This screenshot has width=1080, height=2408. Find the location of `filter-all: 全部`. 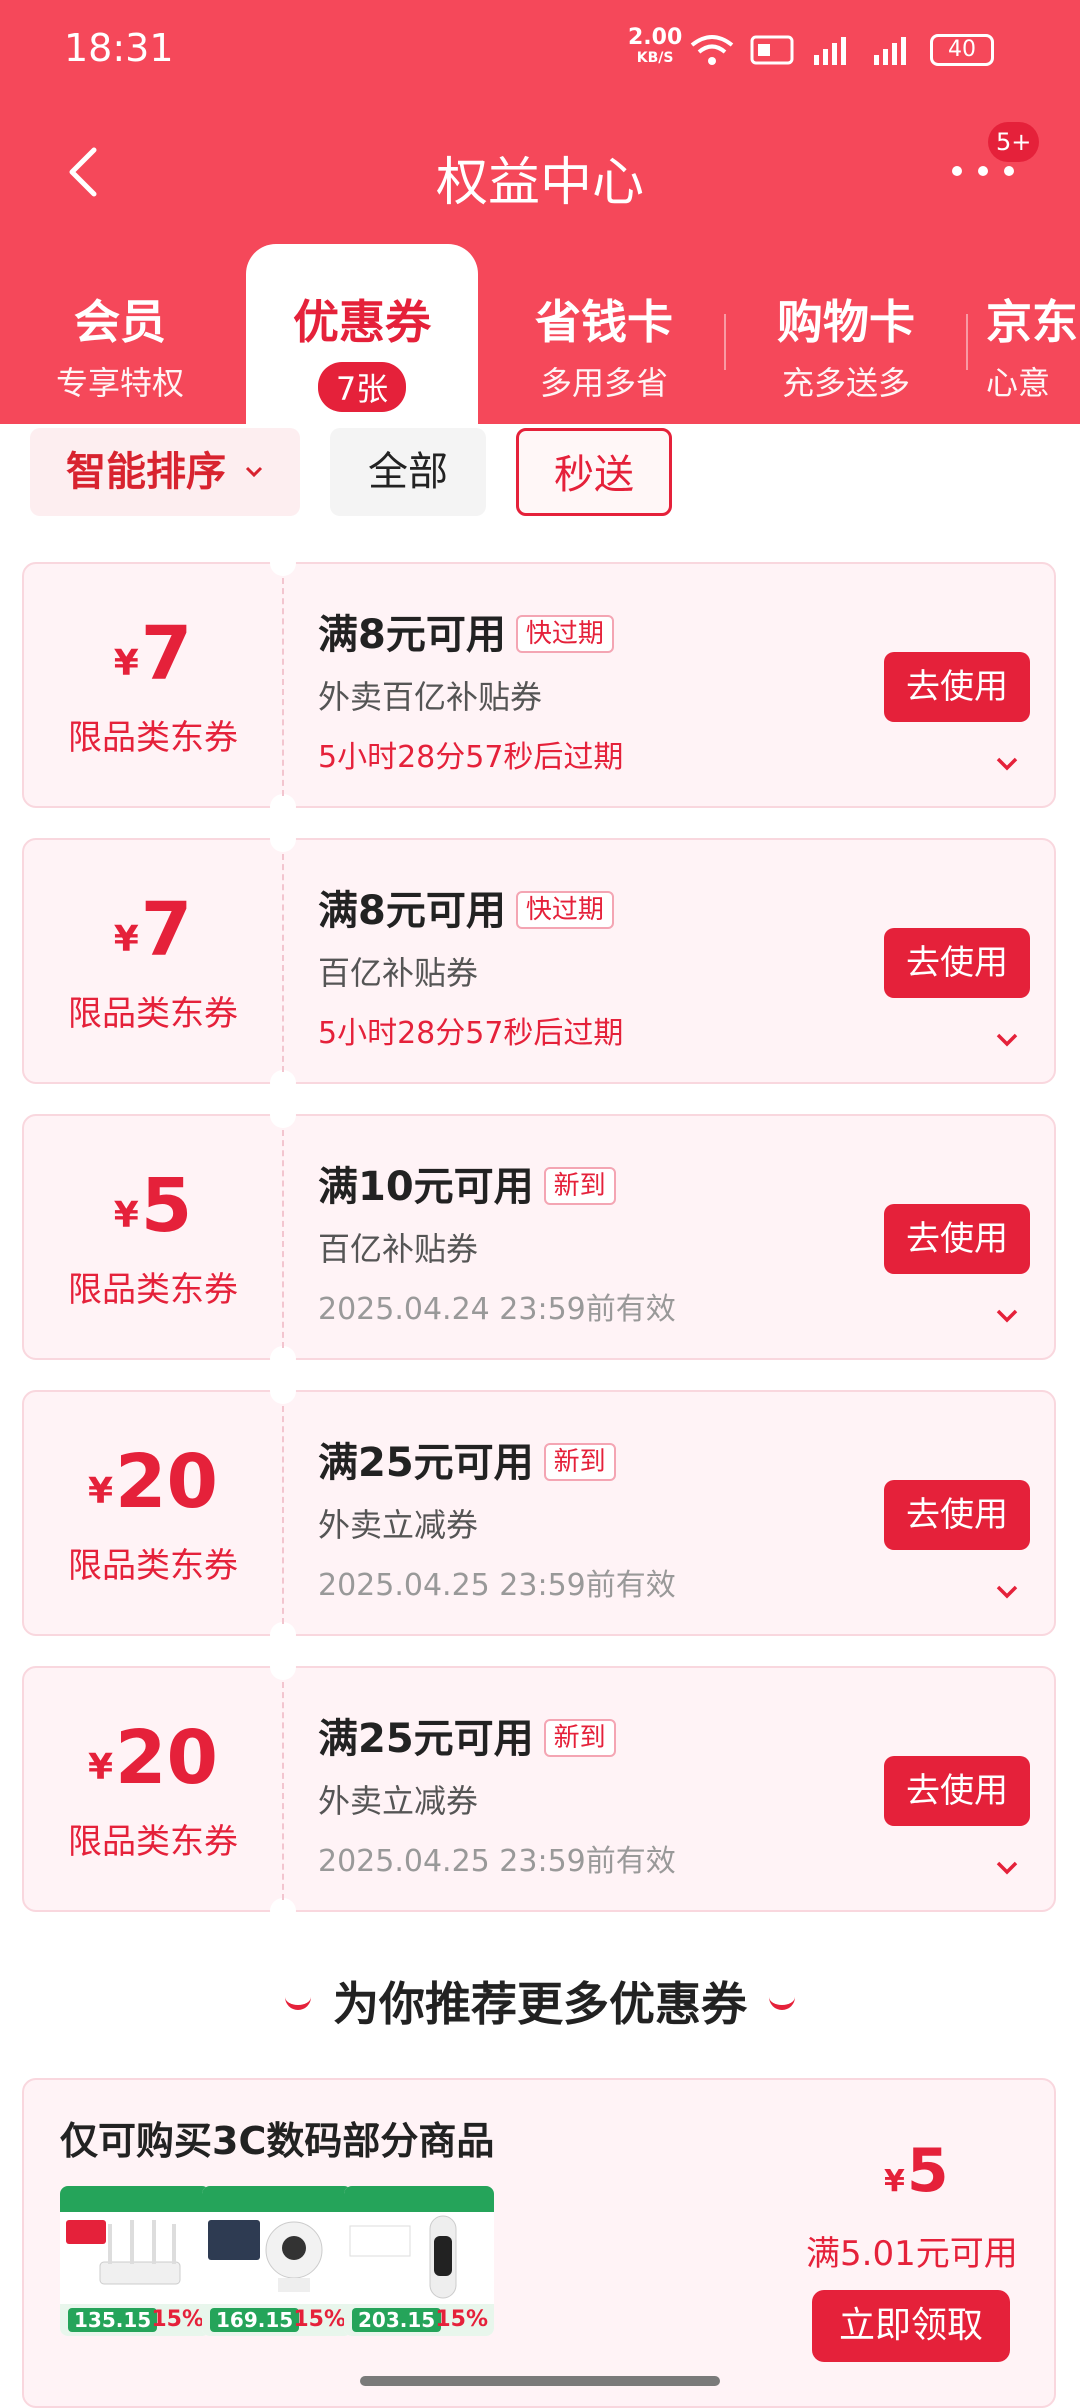

filter-all: 全部 is located at coordinates (408, 472).